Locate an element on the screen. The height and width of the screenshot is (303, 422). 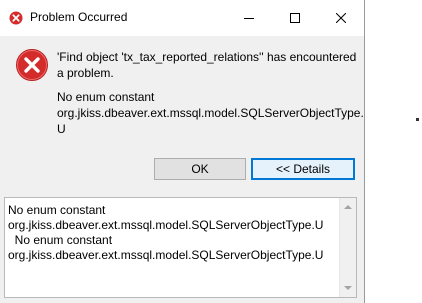
error-headline-line: a problem. is located at coordinates (85, 73).